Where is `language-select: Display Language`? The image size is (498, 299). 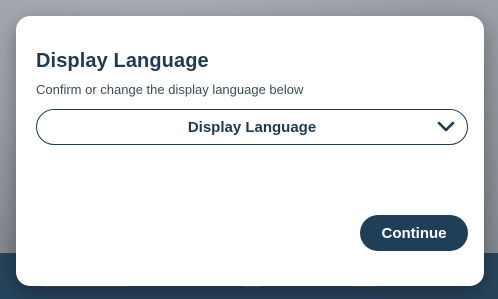 language-select: Display Language is located at coordinates (252, 127).